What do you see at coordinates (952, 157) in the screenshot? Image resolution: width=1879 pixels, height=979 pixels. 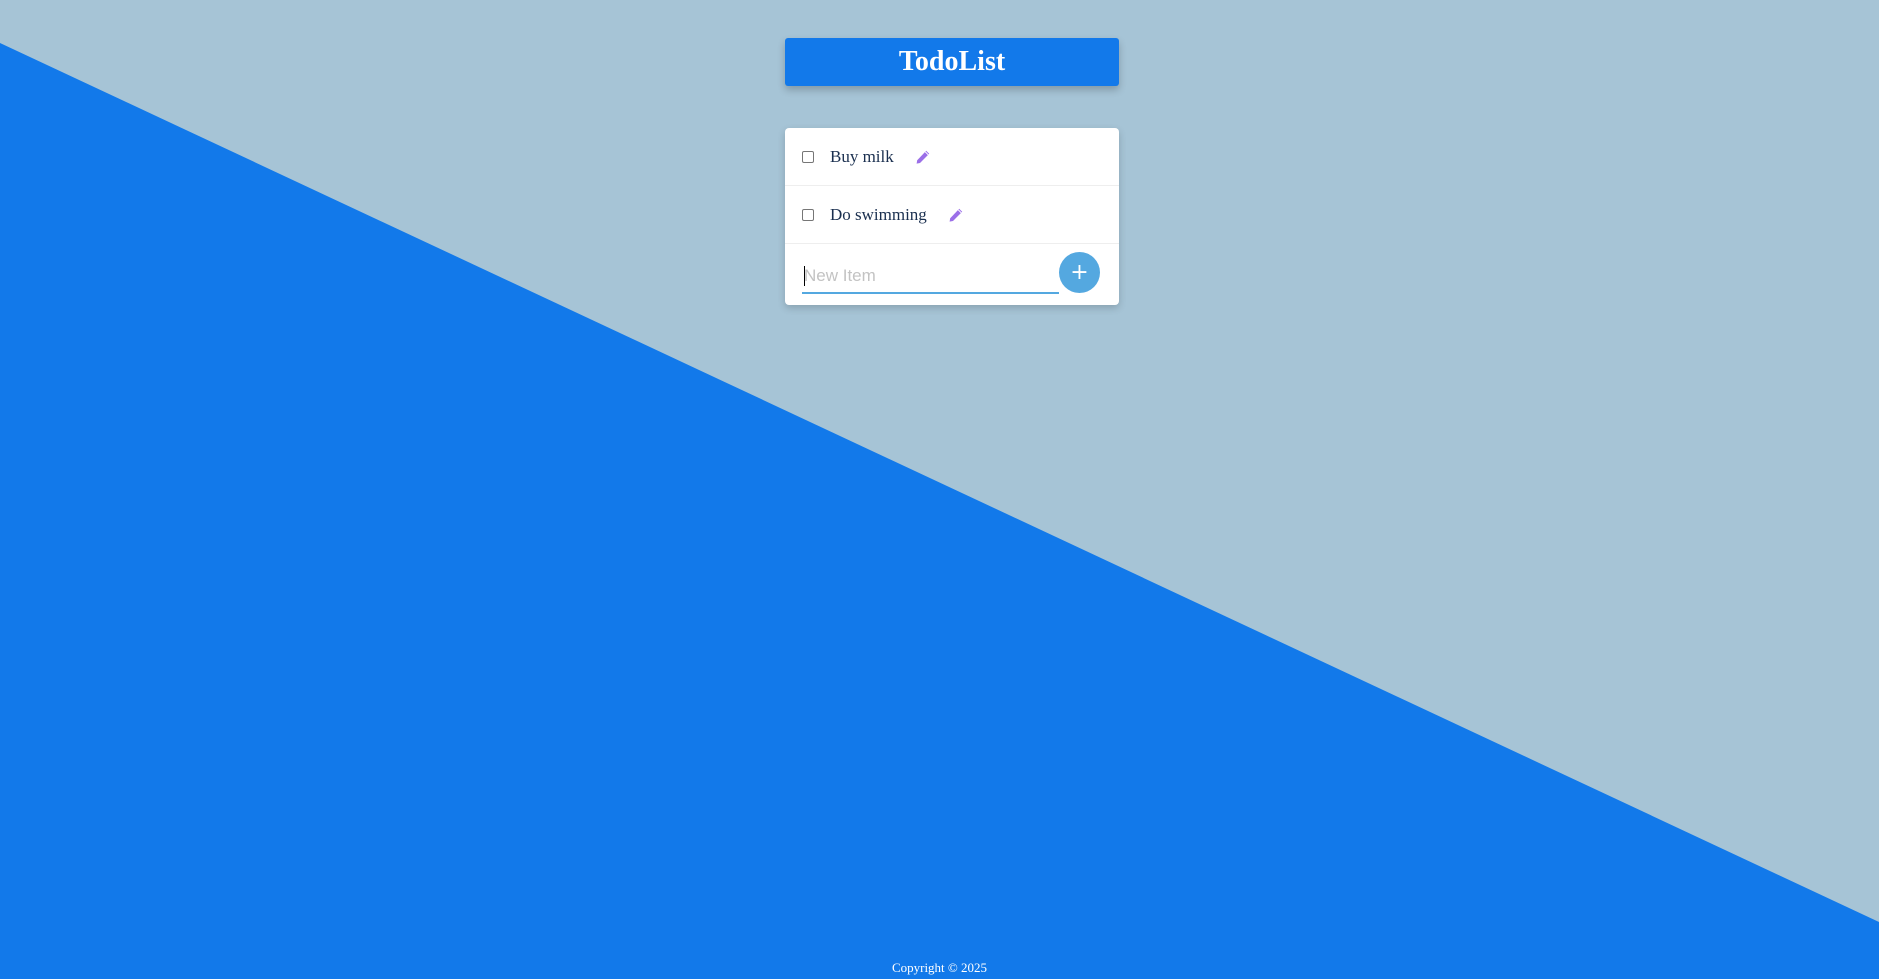 I see `todo-item: Buy milk` at bounding box center [952, 157].